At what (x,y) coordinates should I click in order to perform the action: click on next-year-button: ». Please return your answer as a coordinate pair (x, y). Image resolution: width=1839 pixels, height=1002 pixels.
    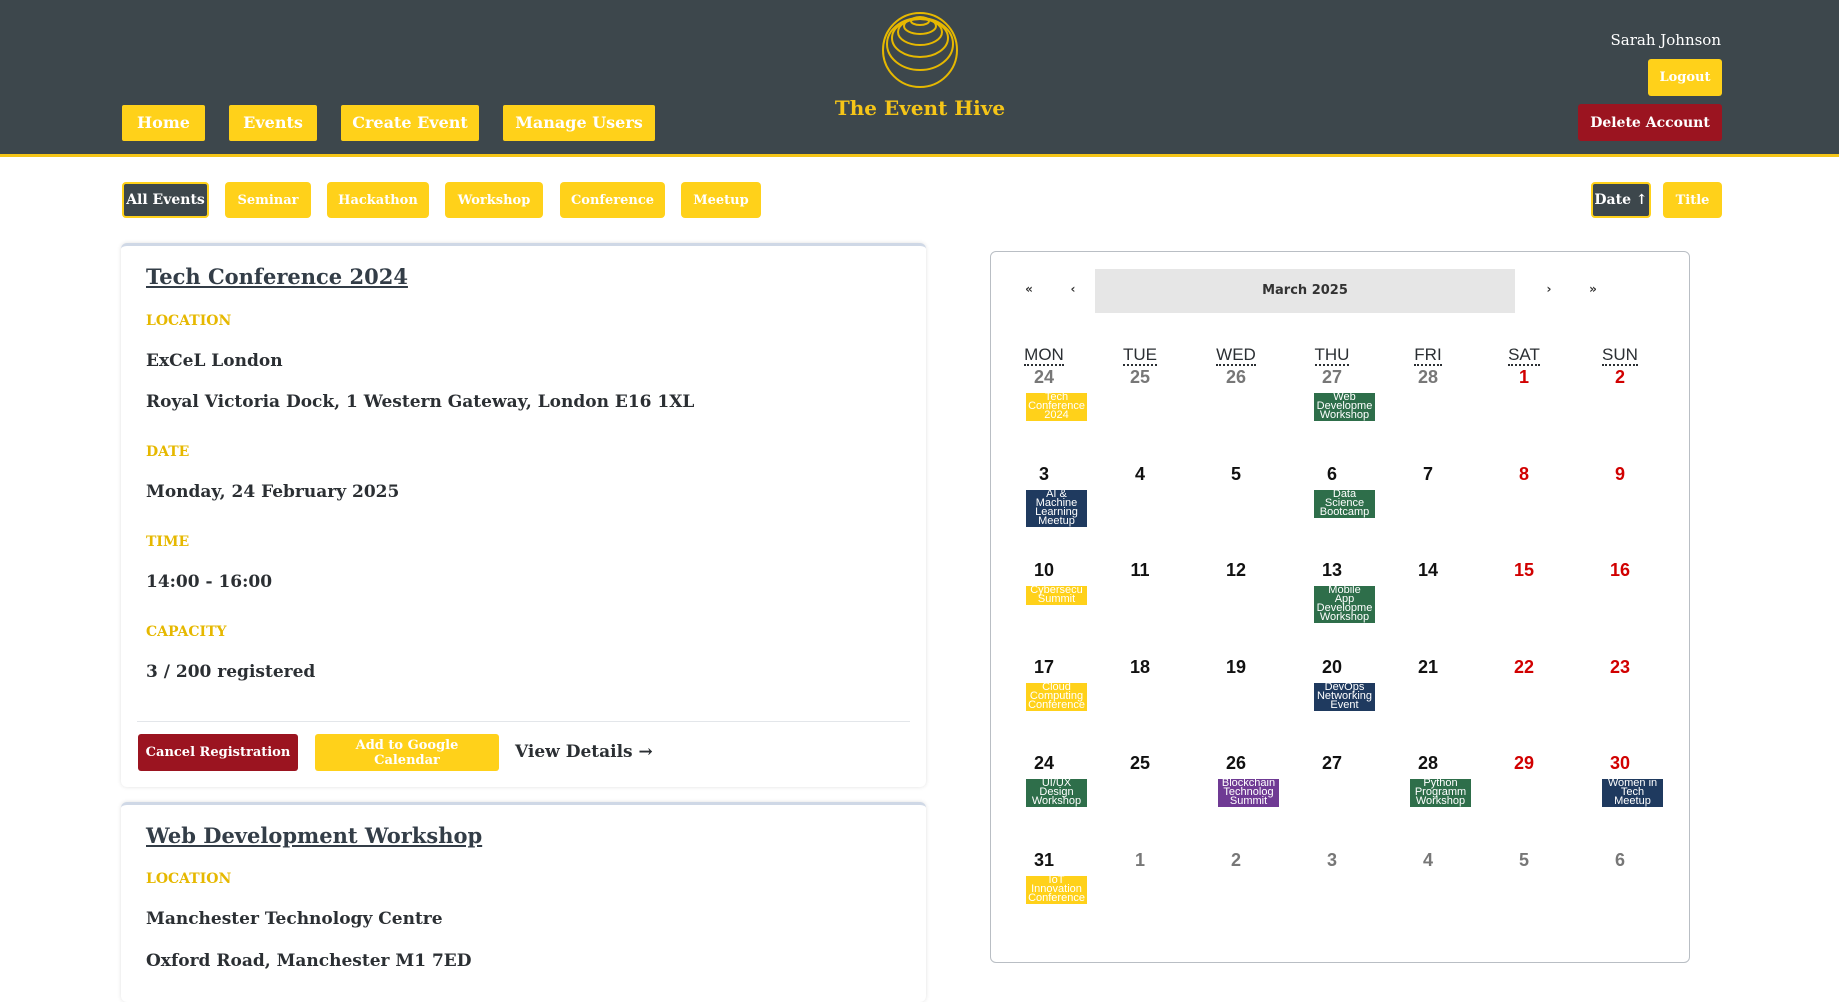
    Looking at the image, I should click on (1593, 289).